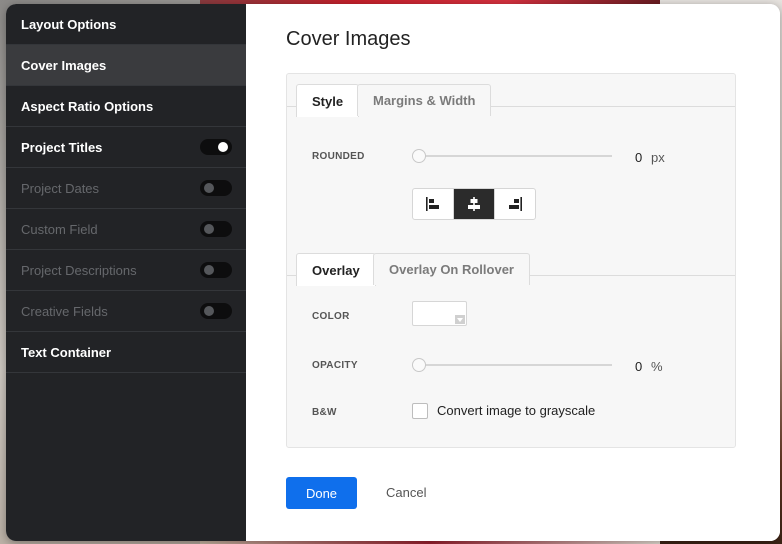 The width and height of the screenshot is (782, 544). What do you see at coordinates (69, 24) in the screenshot?
I see `sidebar-item-label: Layout Options` at bounding box center [69, 24].